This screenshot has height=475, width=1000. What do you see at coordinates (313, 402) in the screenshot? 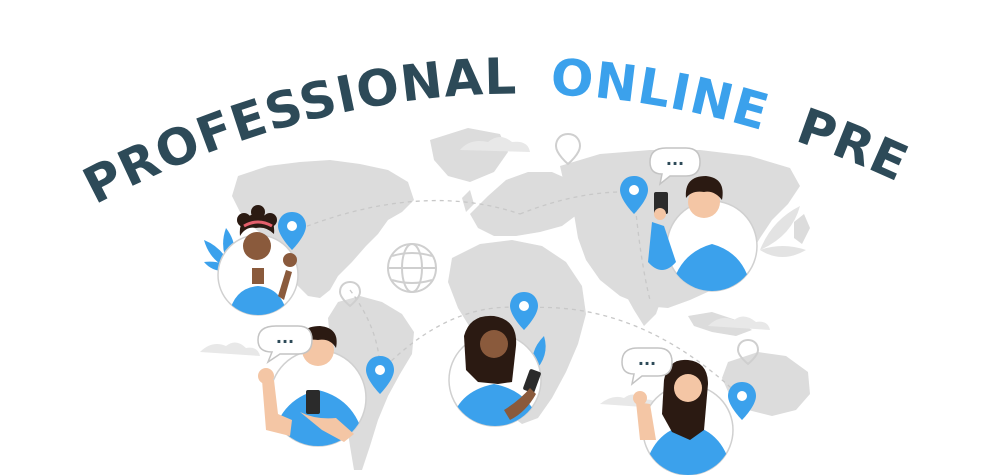
I see `phone-icon` at bounding box center [313, 402].